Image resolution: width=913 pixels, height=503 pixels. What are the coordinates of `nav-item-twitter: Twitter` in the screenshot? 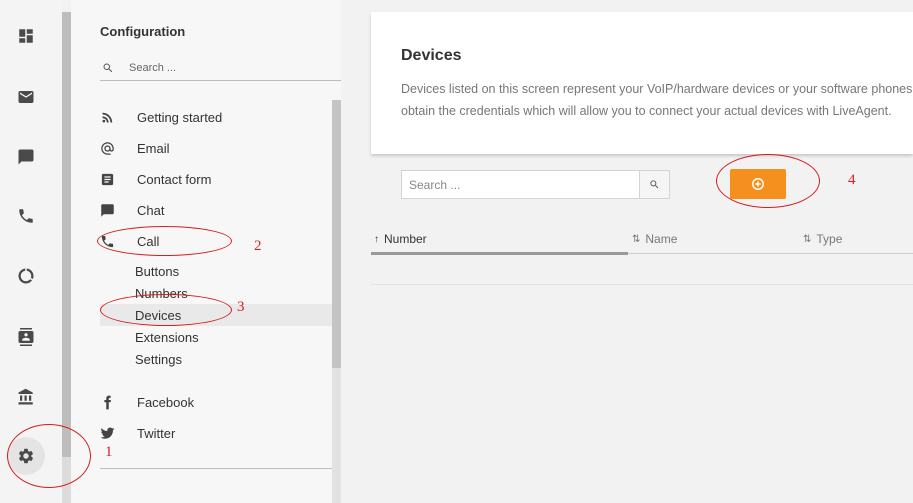 It's located at (216, 433).